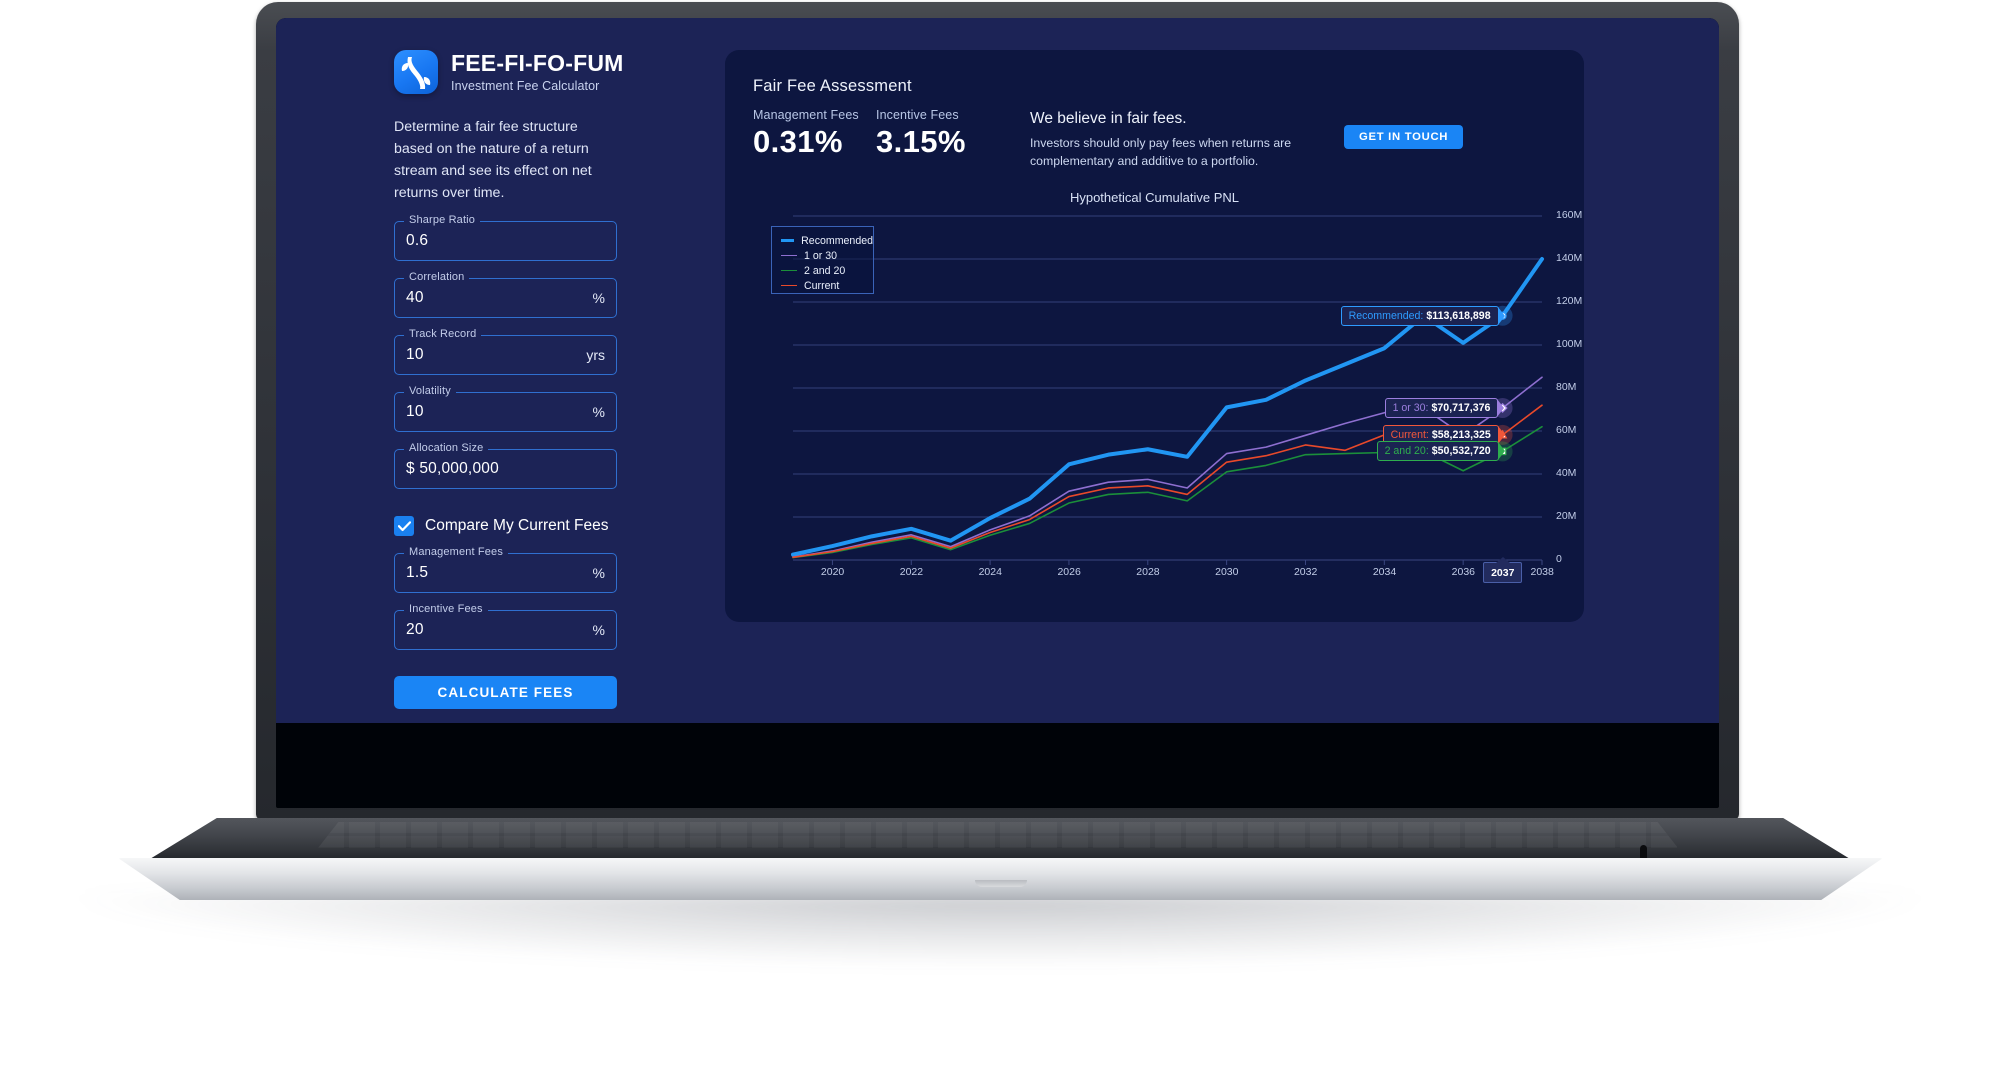  Describe the element at coordinates (1410, 407) in the screenshot. I see `tooltip-series-name: 1 or 30:` at that location.